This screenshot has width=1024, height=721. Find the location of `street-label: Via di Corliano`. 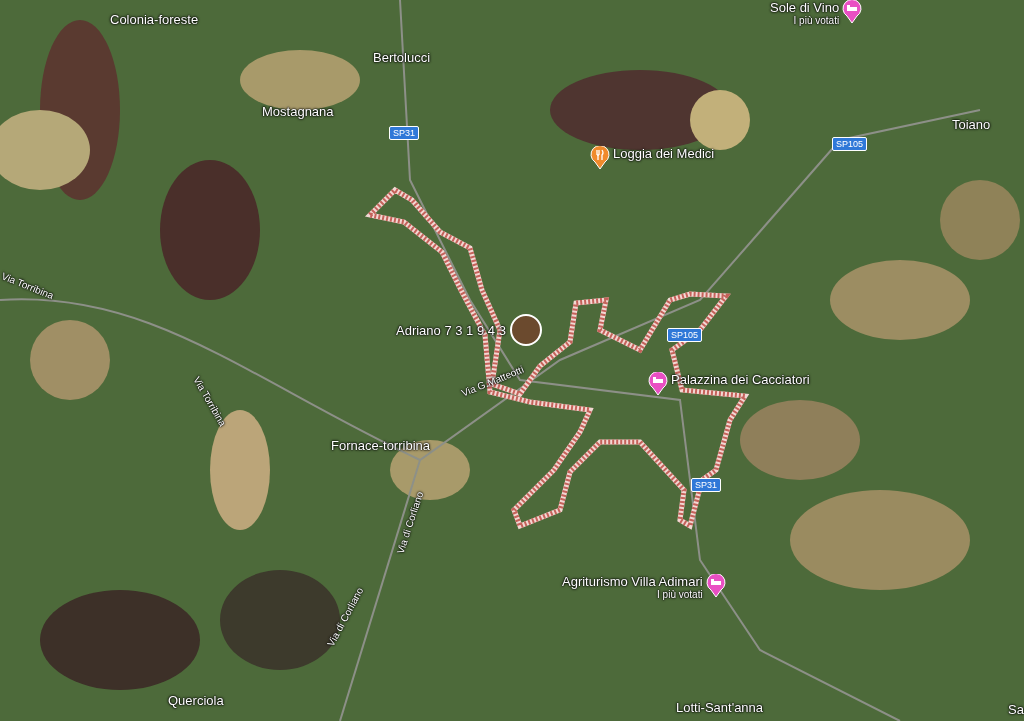

street-label: Via di Corliano is located at coordinates (410, 523).